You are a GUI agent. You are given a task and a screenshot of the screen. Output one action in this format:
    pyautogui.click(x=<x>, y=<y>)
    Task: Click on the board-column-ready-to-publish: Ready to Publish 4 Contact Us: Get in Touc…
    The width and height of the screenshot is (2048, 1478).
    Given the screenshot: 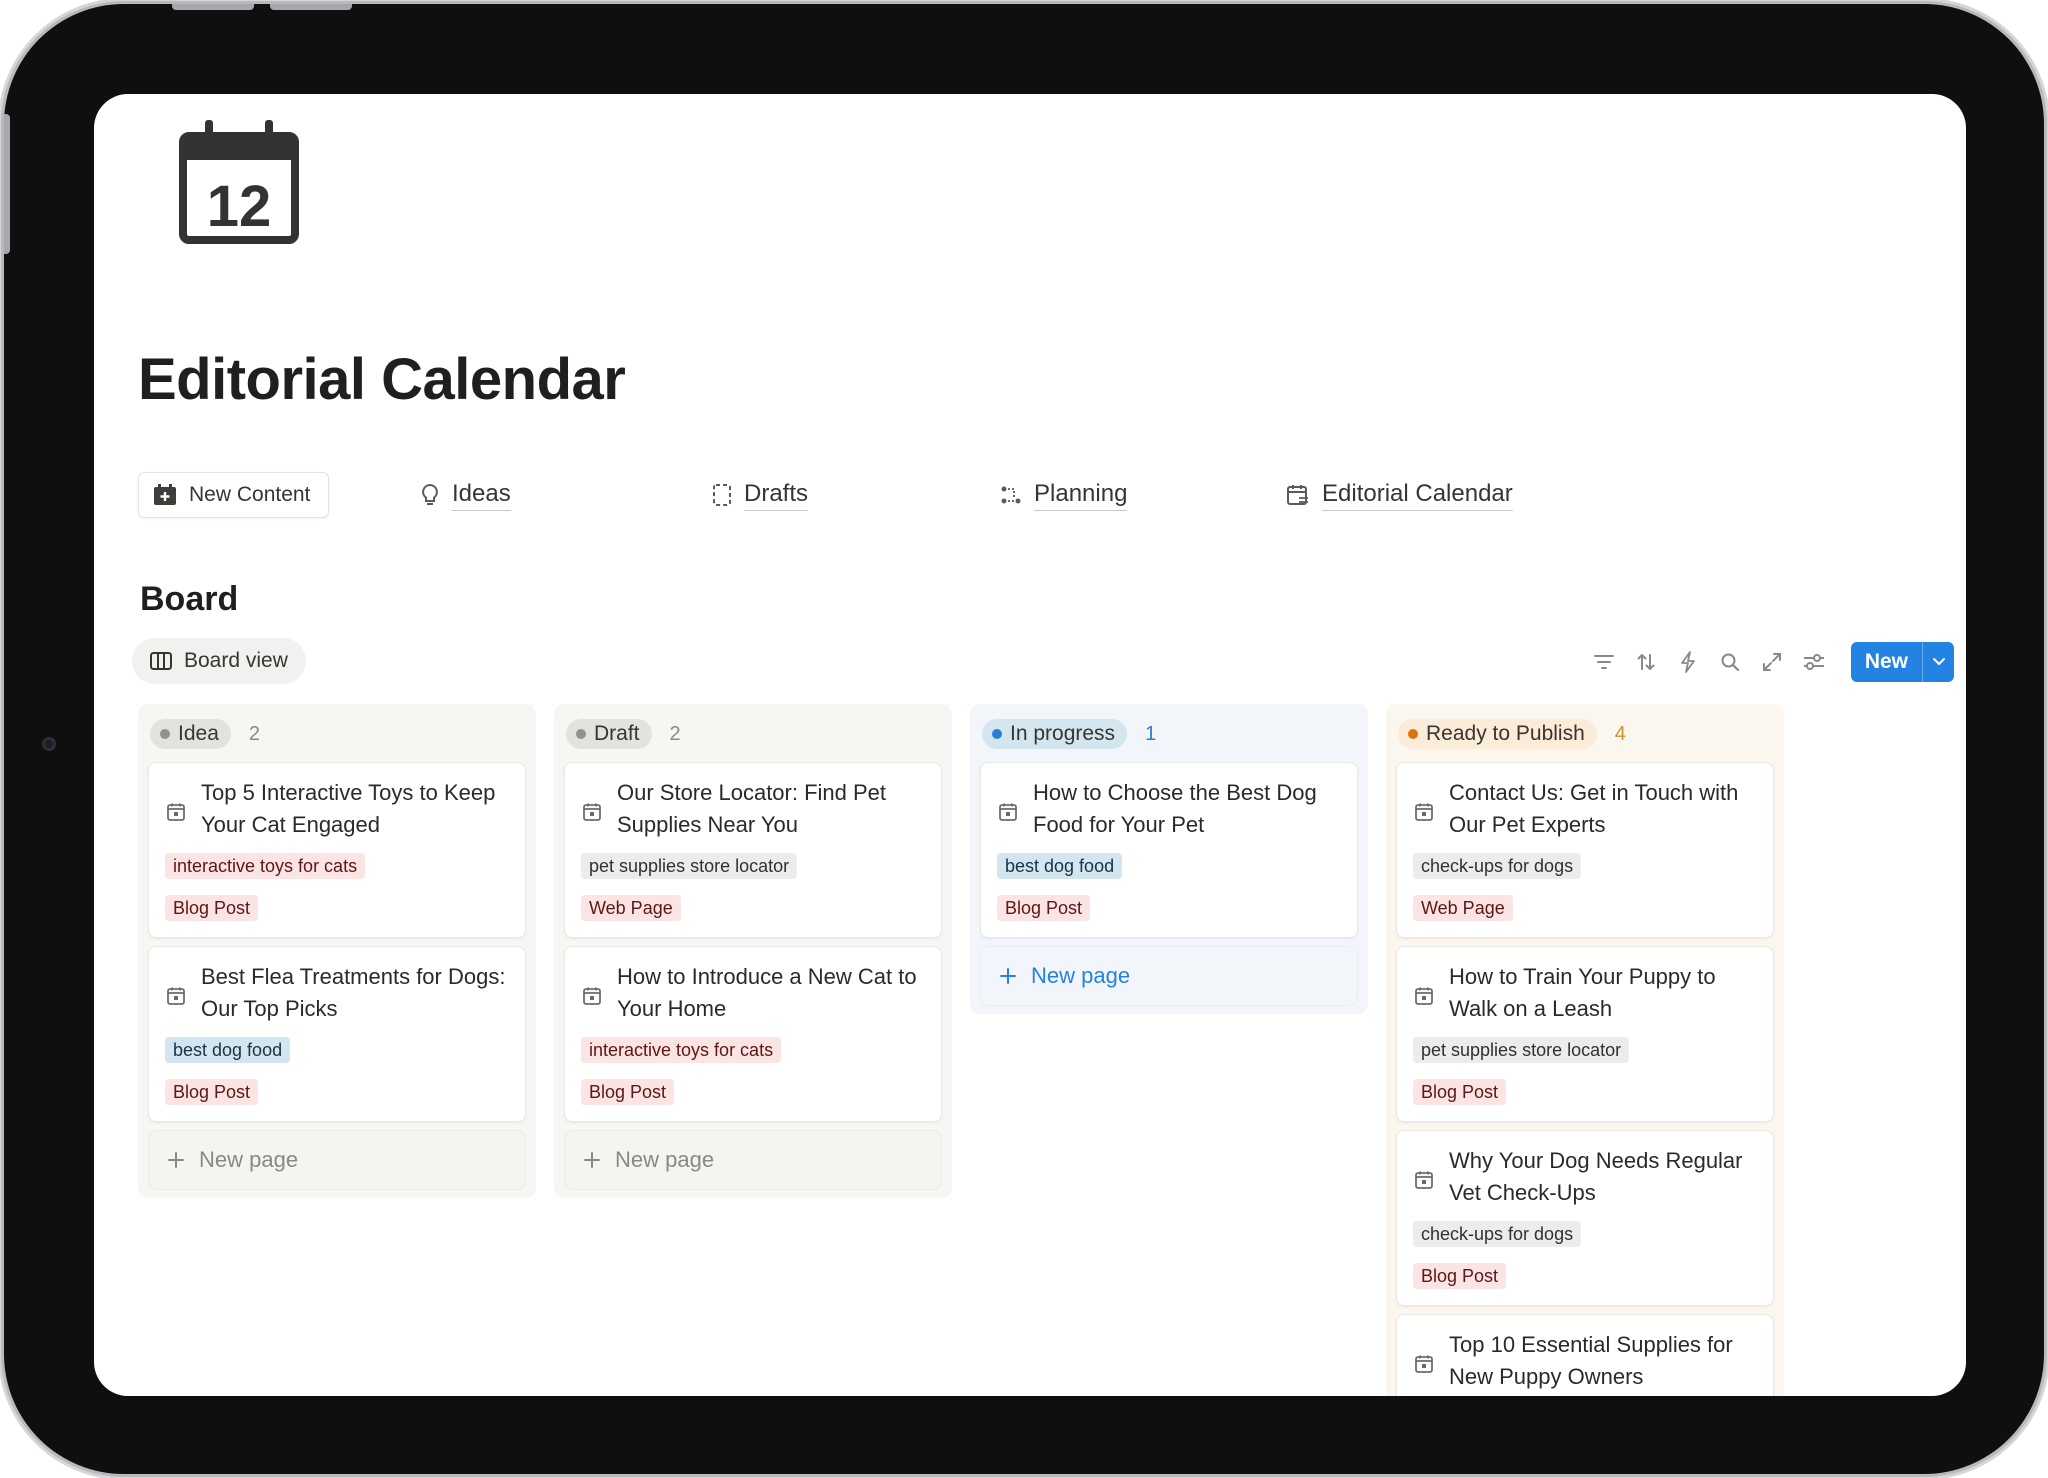 What is the action you would take?
    pyautogui.click(x=1585, y=1050)
    